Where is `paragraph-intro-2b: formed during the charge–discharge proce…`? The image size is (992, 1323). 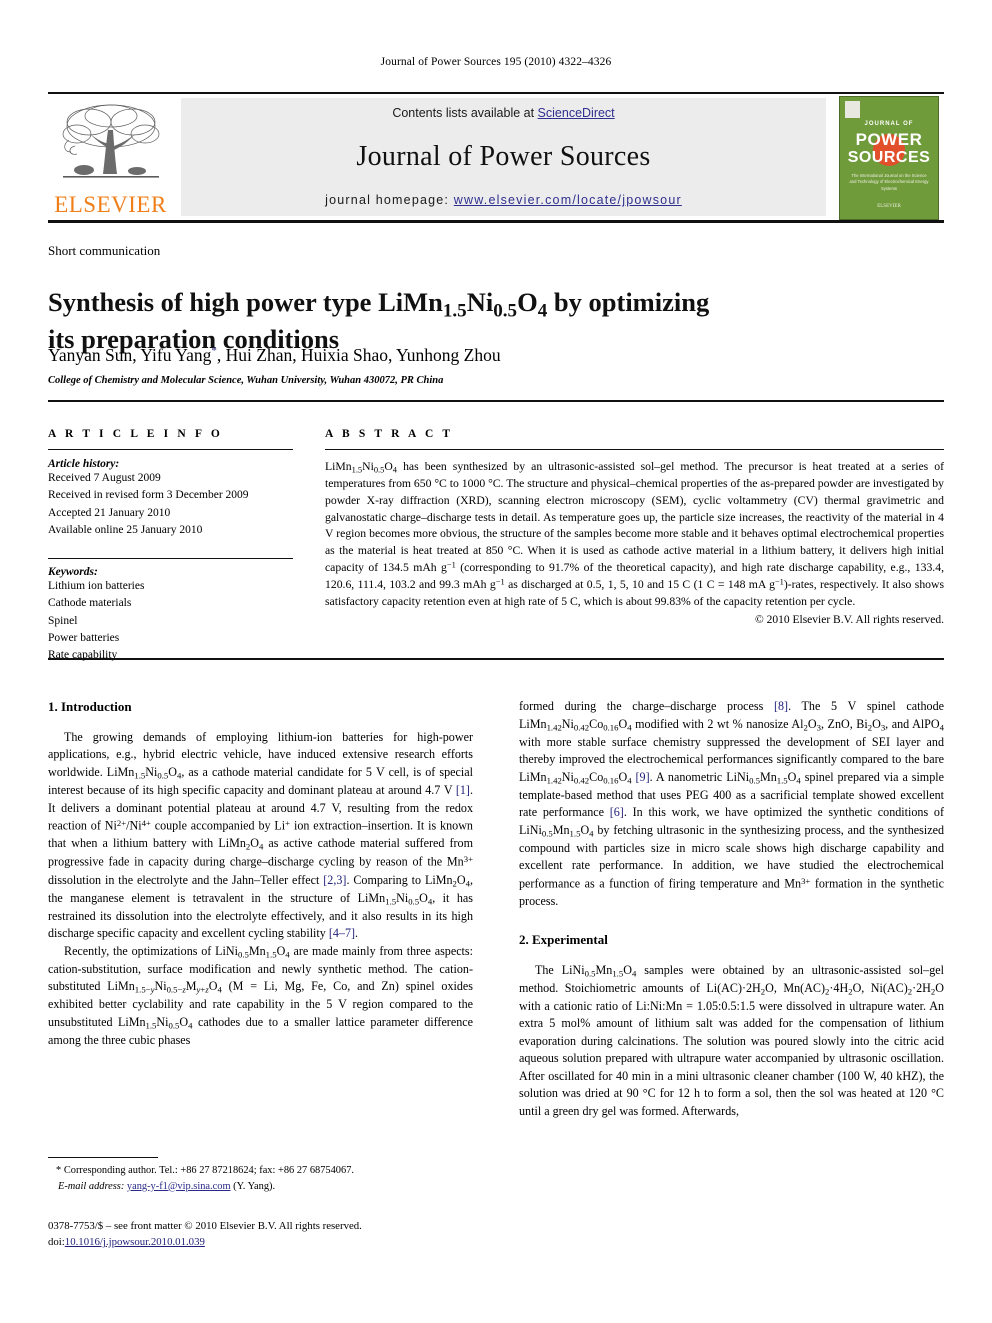 paragraph-intro-2b: formed during the charge–discharge proce… is located at coordinates (731, 804).